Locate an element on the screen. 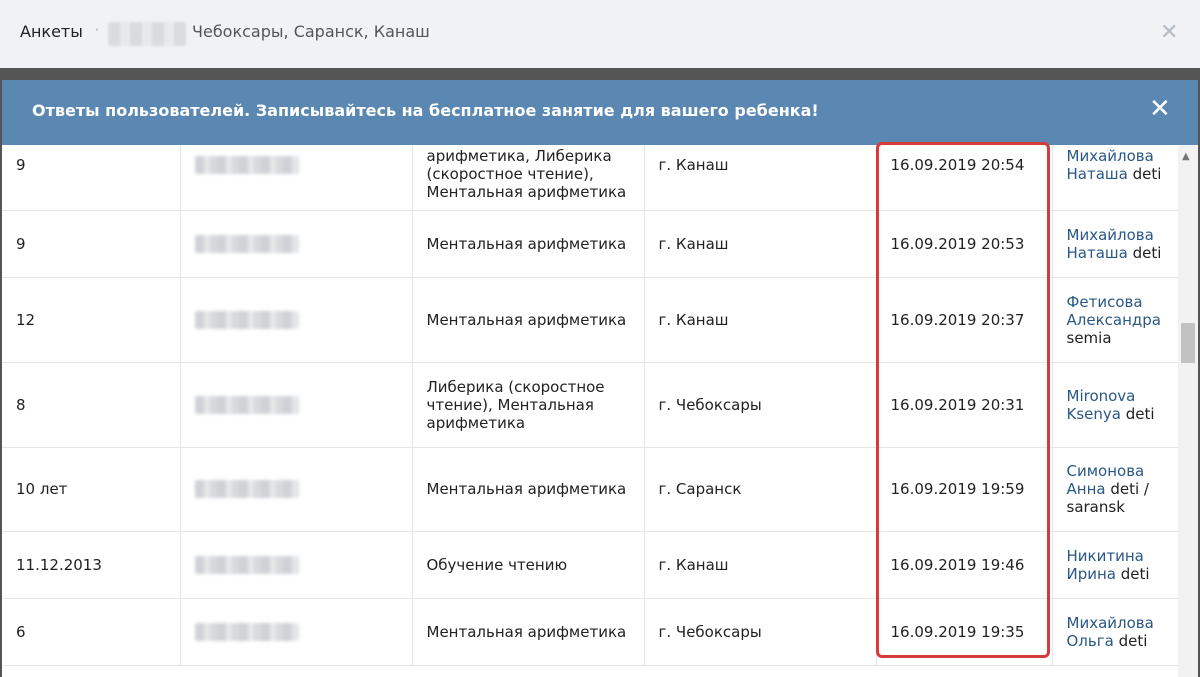 This screenshot has width=1200, height=677. author-cell: Михайлова Ольга deti is located at coordinates (1115, 632).